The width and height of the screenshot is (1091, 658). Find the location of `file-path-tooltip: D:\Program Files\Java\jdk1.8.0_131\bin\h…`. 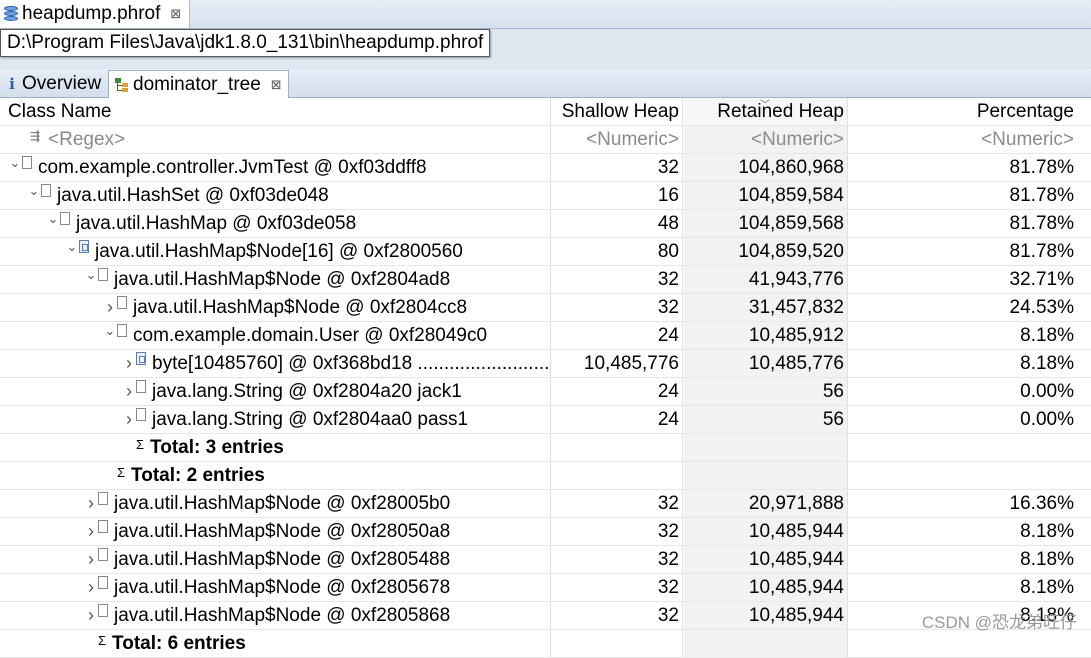

file-path-tooltip: D:\Program Files\Java\jdk1.8.0_131\bin\h… is located at coordinates (245, 43).